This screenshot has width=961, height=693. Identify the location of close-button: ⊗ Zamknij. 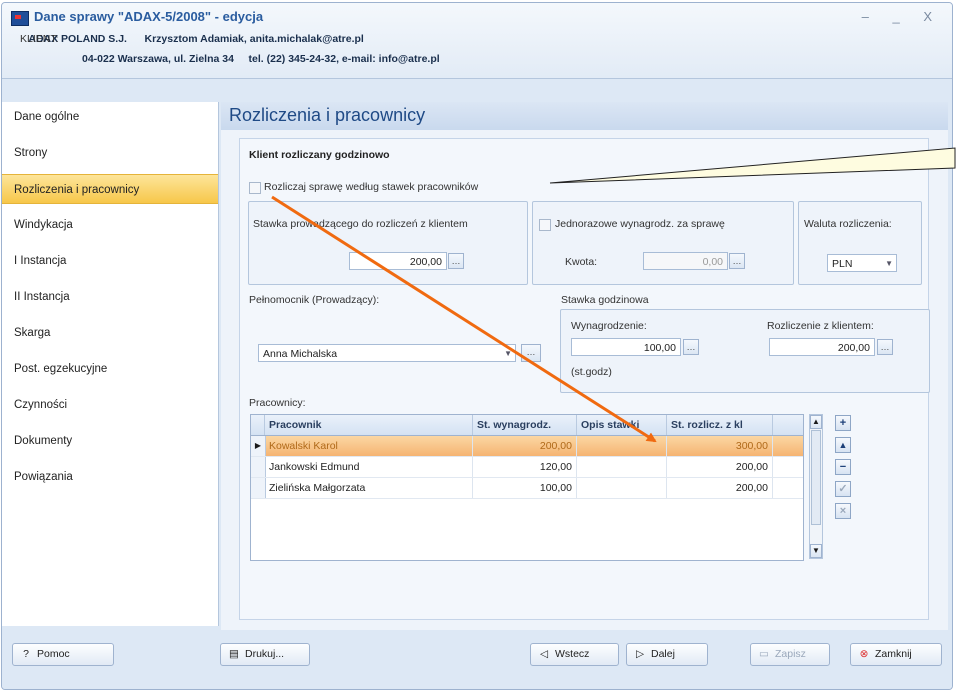
(896, 654).